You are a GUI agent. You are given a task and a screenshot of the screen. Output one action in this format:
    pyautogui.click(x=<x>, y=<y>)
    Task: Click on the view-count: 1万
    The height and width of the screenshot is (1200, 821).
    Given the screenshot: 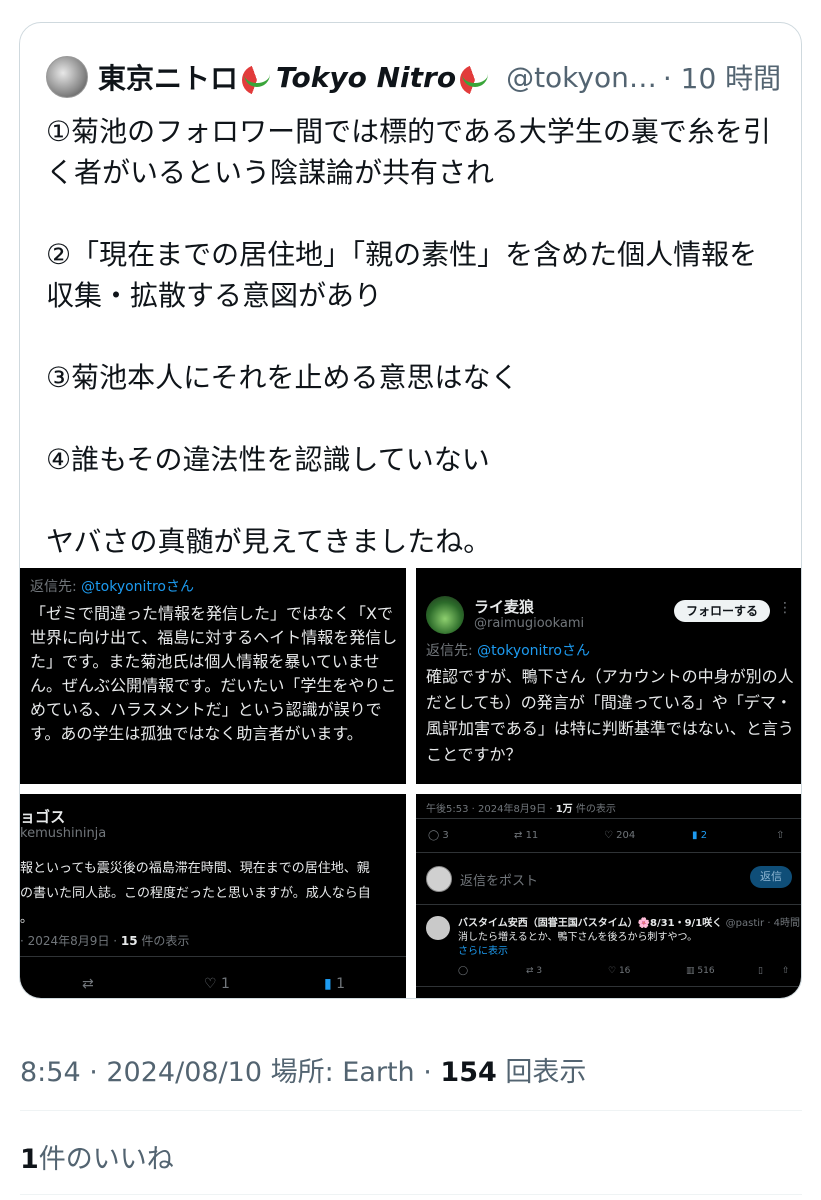 What is the action you would take?
    pyautogui.click(x=564, y=809)
    